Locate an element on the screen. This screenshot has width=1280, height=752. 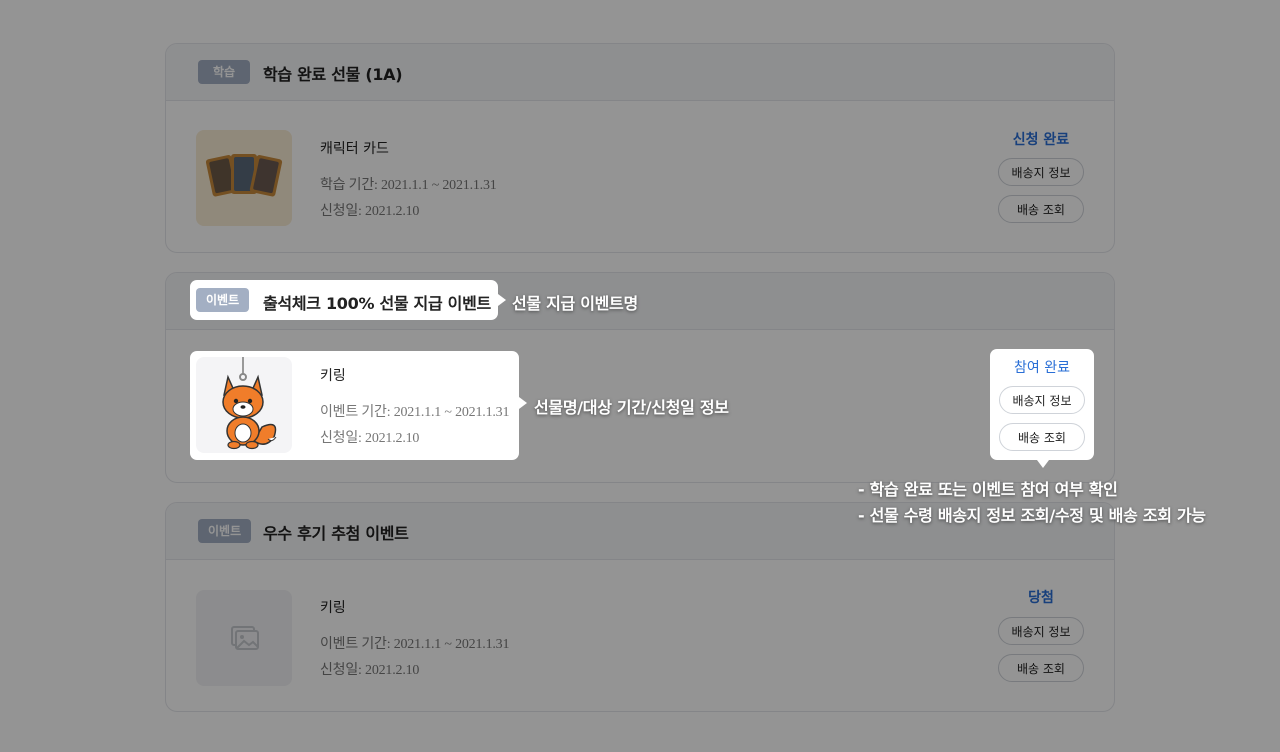
callout-event-name: 선물 지급 이벤트명 is located at coordinates (575, 303).